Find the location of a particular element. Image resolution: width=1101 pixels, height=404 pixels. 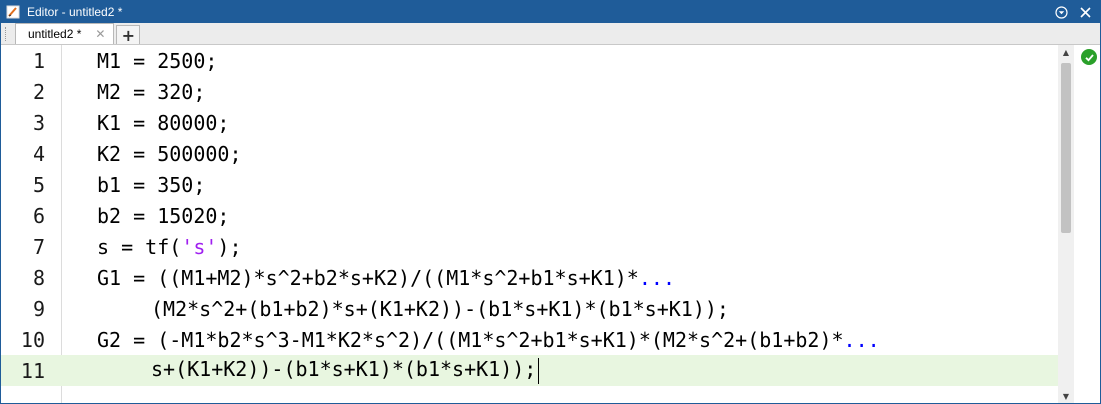

code-text: b1 = 350; is located at coordinates (151, 185).